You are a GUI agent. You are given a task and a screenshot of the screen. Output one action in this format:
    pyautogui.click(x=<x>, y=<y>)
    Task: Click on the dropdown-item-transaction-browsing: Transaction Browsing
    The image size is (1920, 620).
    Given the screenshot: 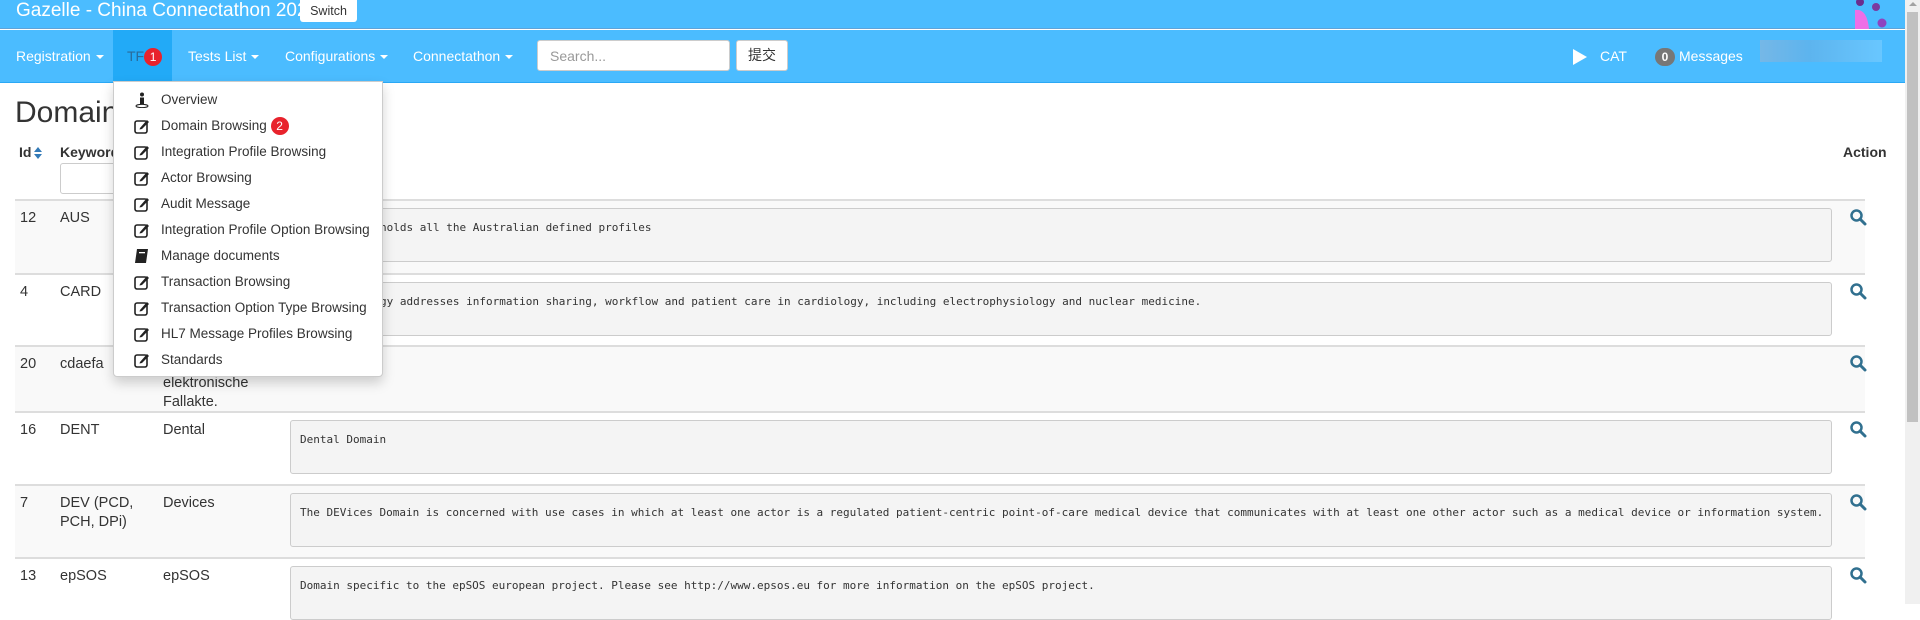 What is the action you would take?
    pyautogui.click(x=248, y=282)
    